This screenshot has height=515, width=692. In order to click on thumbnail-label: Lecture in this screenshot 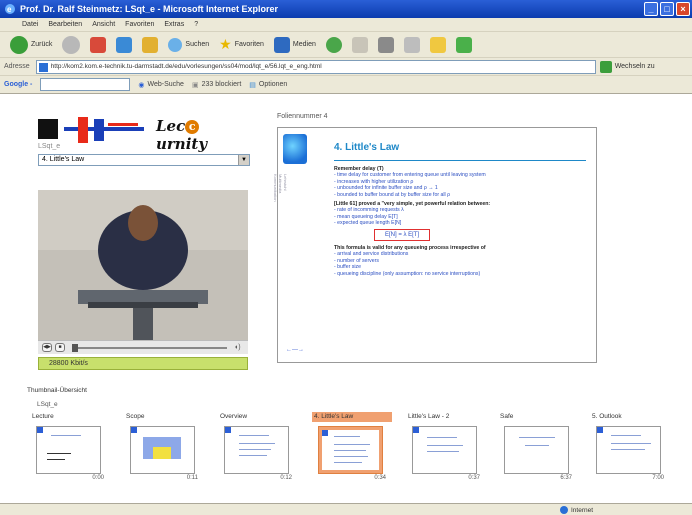, I will do `click(43, 416)`.